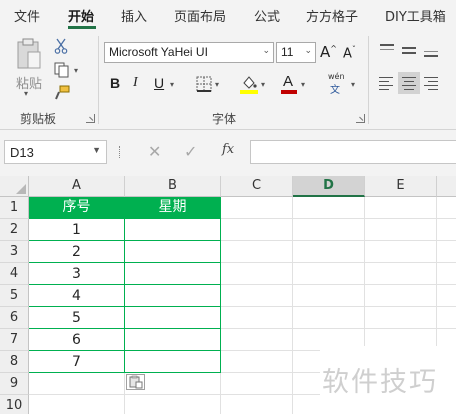 This screenshot has height=414, width=456. What do you see at coordinates (134, 15) in the screenshot?
I see `tab-insert: 插入` at bounding box center [134, 15].